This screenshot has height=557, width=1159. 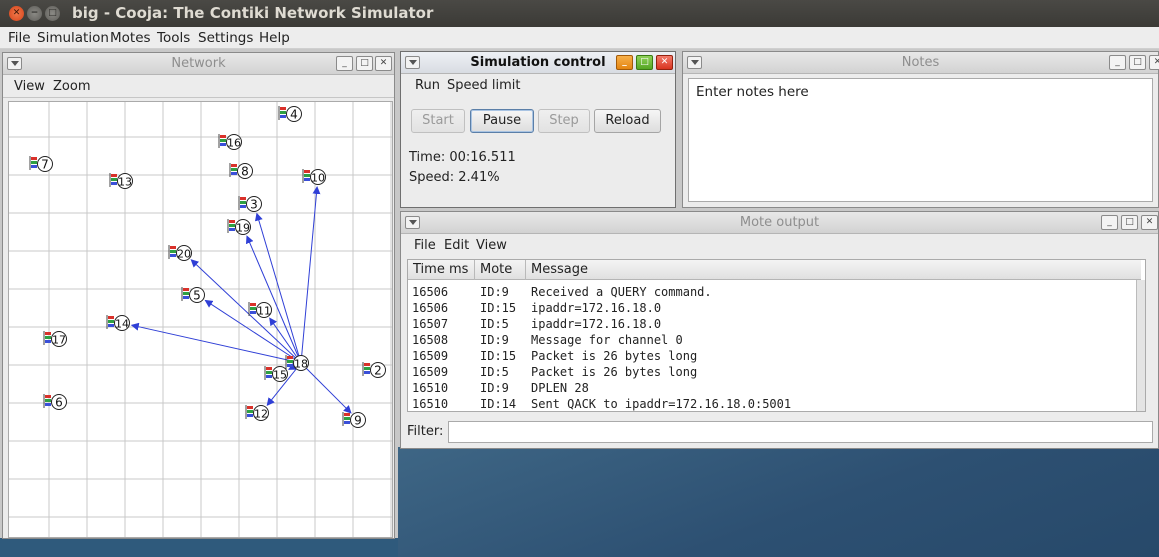 What do you see at coordinates (774, 324) in the screenshot?
I see `log-row: 16507 ID:5 ipaddr=172.16.18.0` at bounding box center [774, 324].